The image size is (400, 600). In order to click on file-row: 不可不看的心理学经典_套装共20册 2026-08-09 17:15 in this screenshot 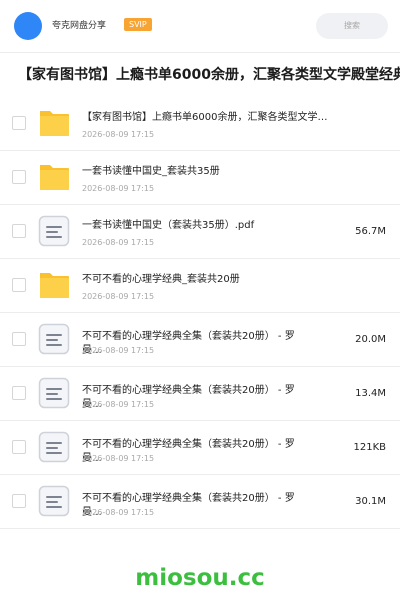, I will do `click(200, 286)`.